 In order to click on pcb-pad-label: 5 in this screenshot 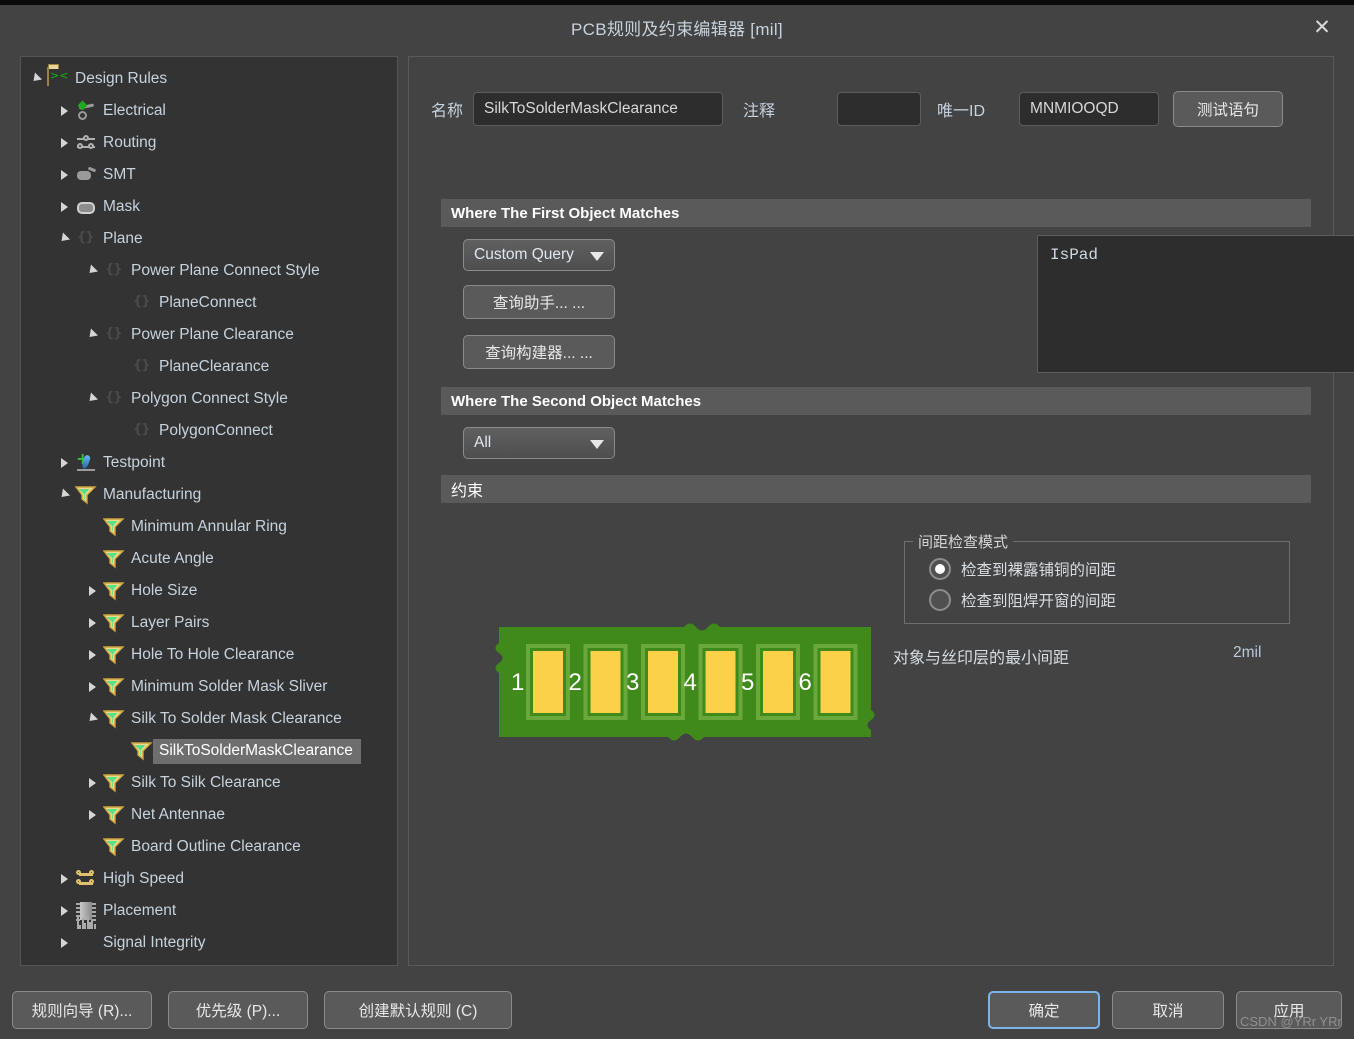, I will do `click(748, 682)`.